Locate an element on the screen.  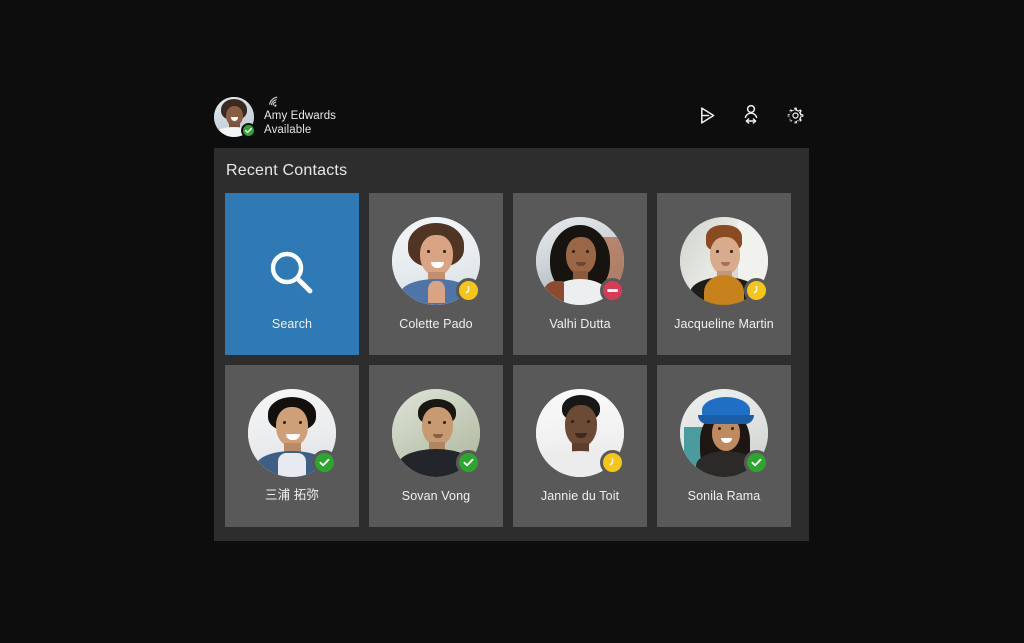
contact-tile: Sovan Vong is located at coordinates (436, 446).